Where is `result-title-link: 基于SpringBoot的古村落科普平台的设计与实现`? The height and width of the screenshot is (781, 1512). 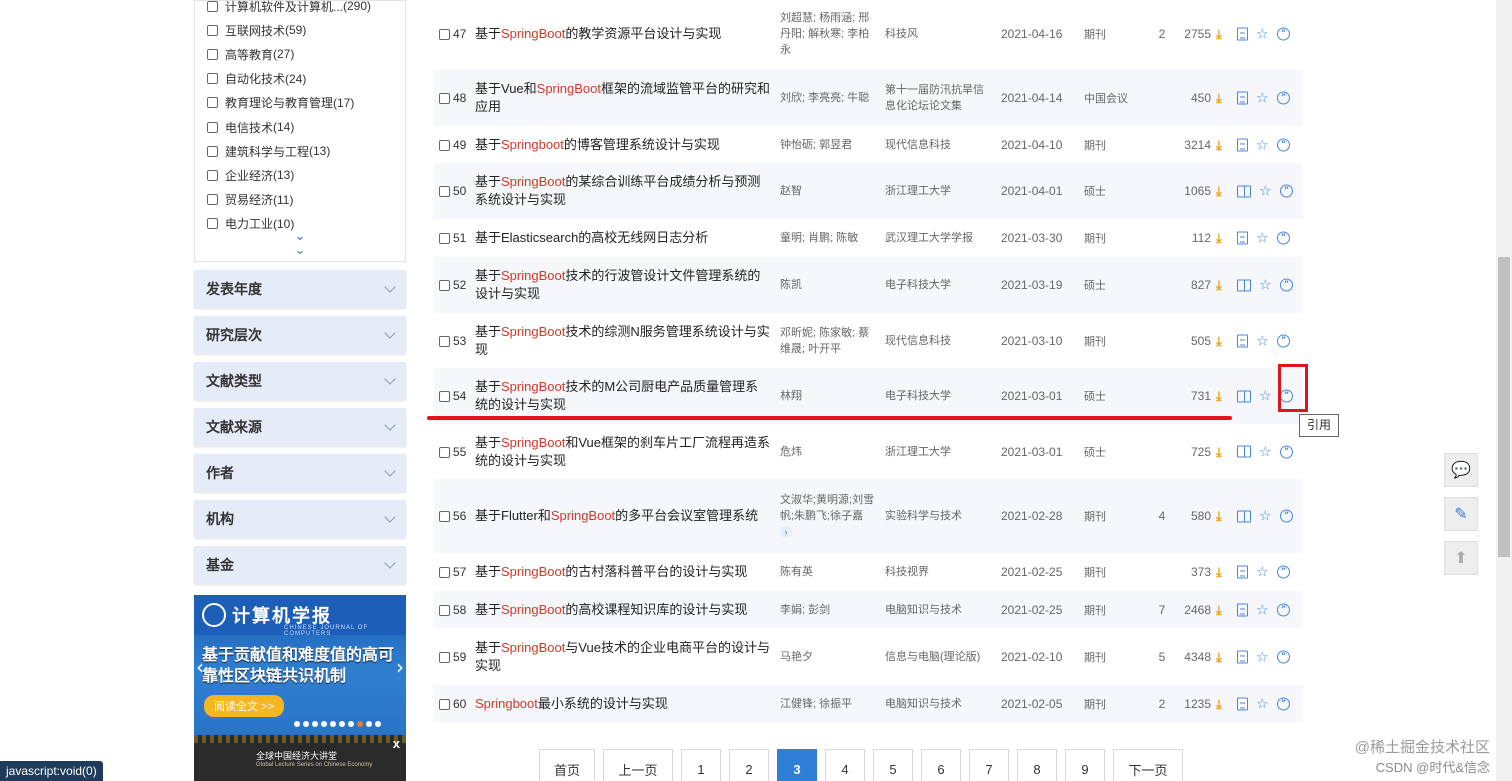 result-title-link: 基于SpringBoot的古村落科普平台的设计与实现 is located at coordinates (622, 572).